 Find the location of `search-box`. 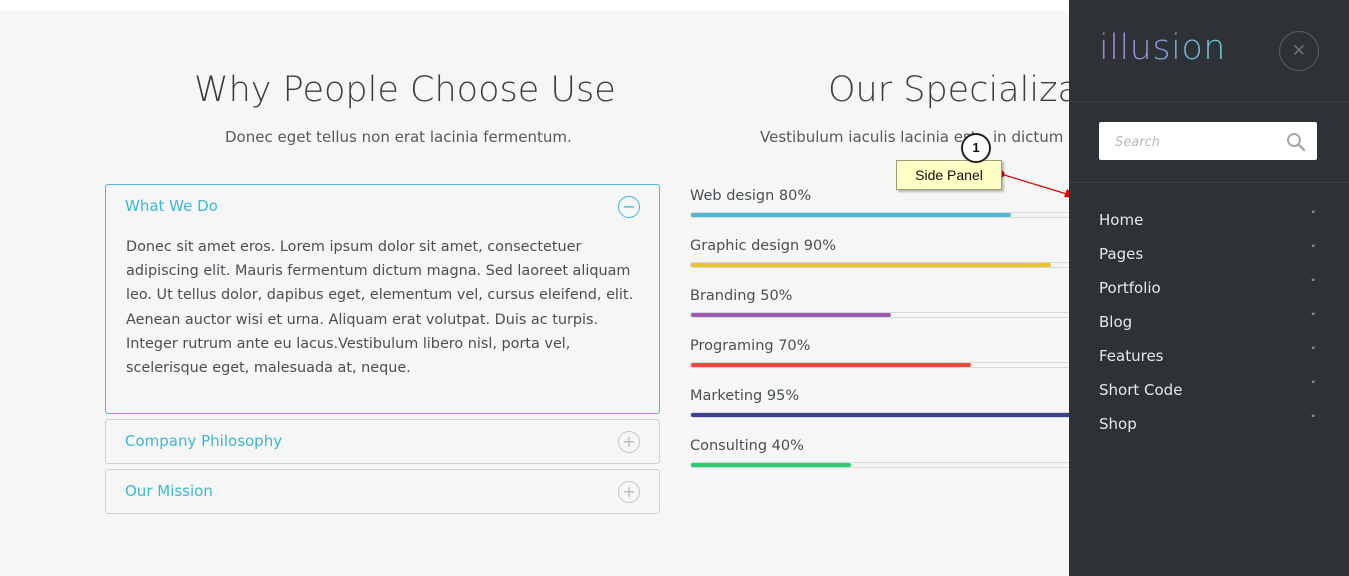

search-box is located at coordinates (1208, 142).